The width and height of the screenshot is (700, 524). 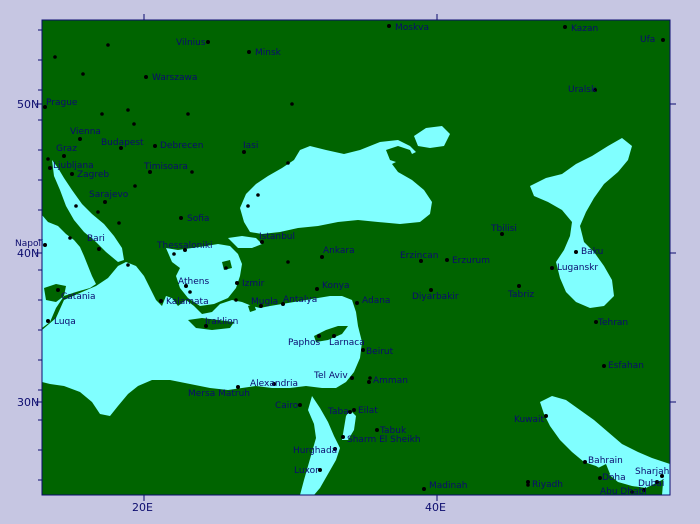 I want to click on svg-text: Madinah, so click(x=448, y=486).